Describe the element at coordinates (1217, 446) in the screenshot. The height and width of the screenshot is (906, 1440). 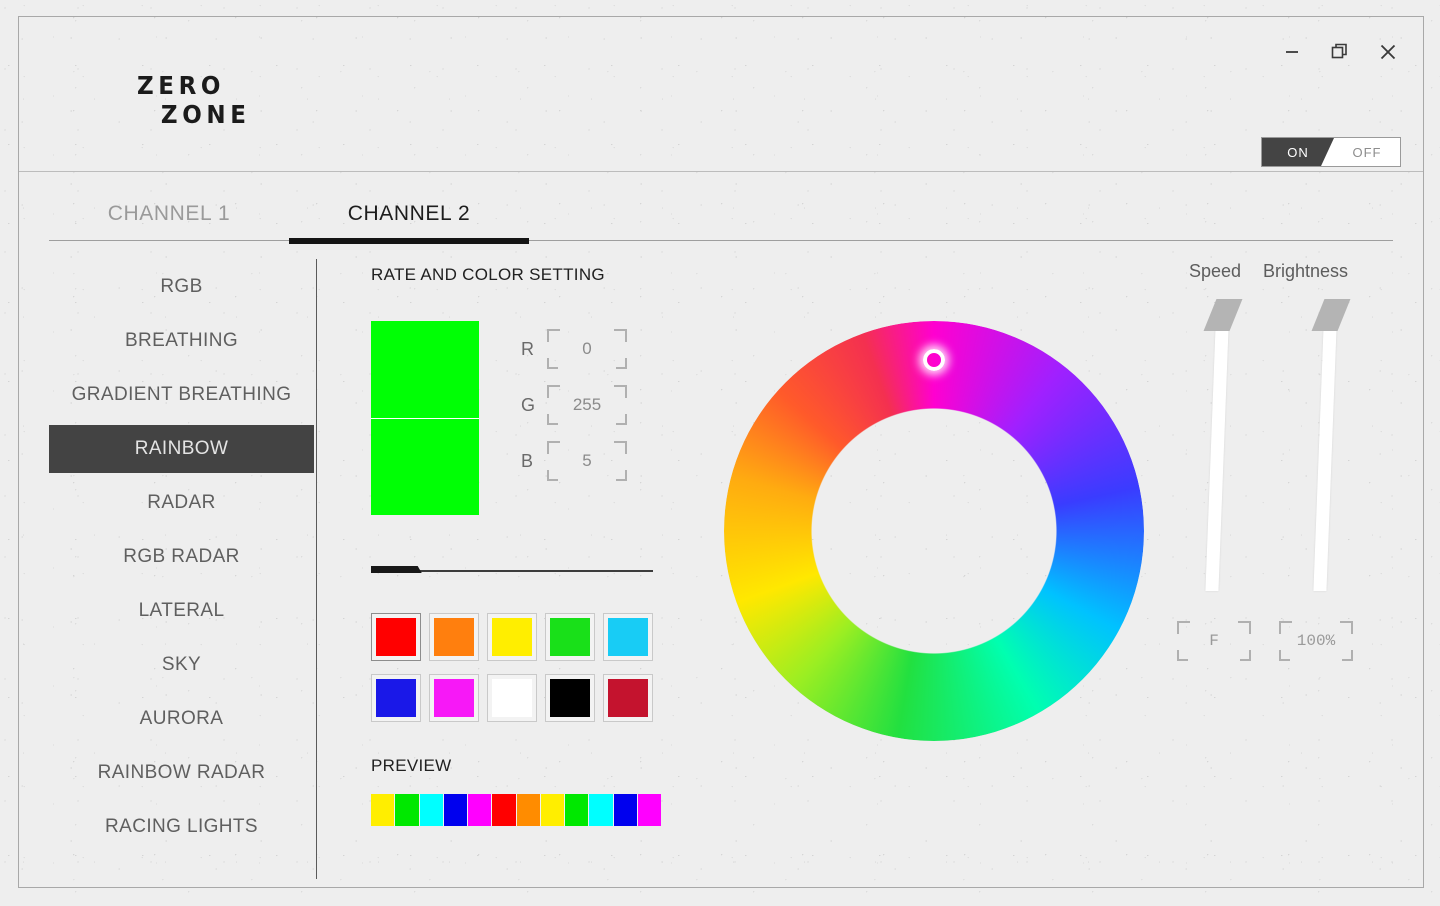
I see `speed-slider-track` at that location.